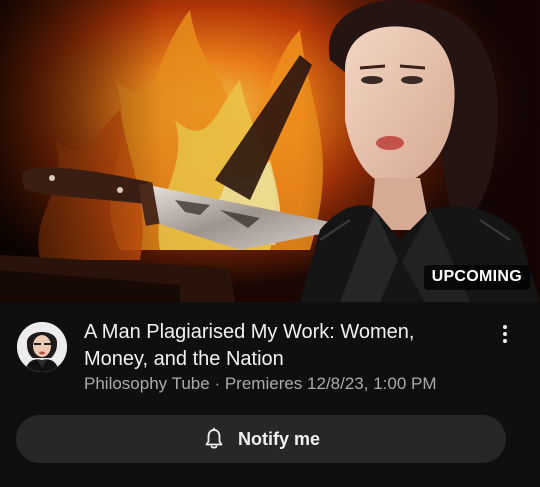  What do you see at coordinates (214, 438) in the screenshot?
I see `bell-icon` at bounding box center [214, 438].